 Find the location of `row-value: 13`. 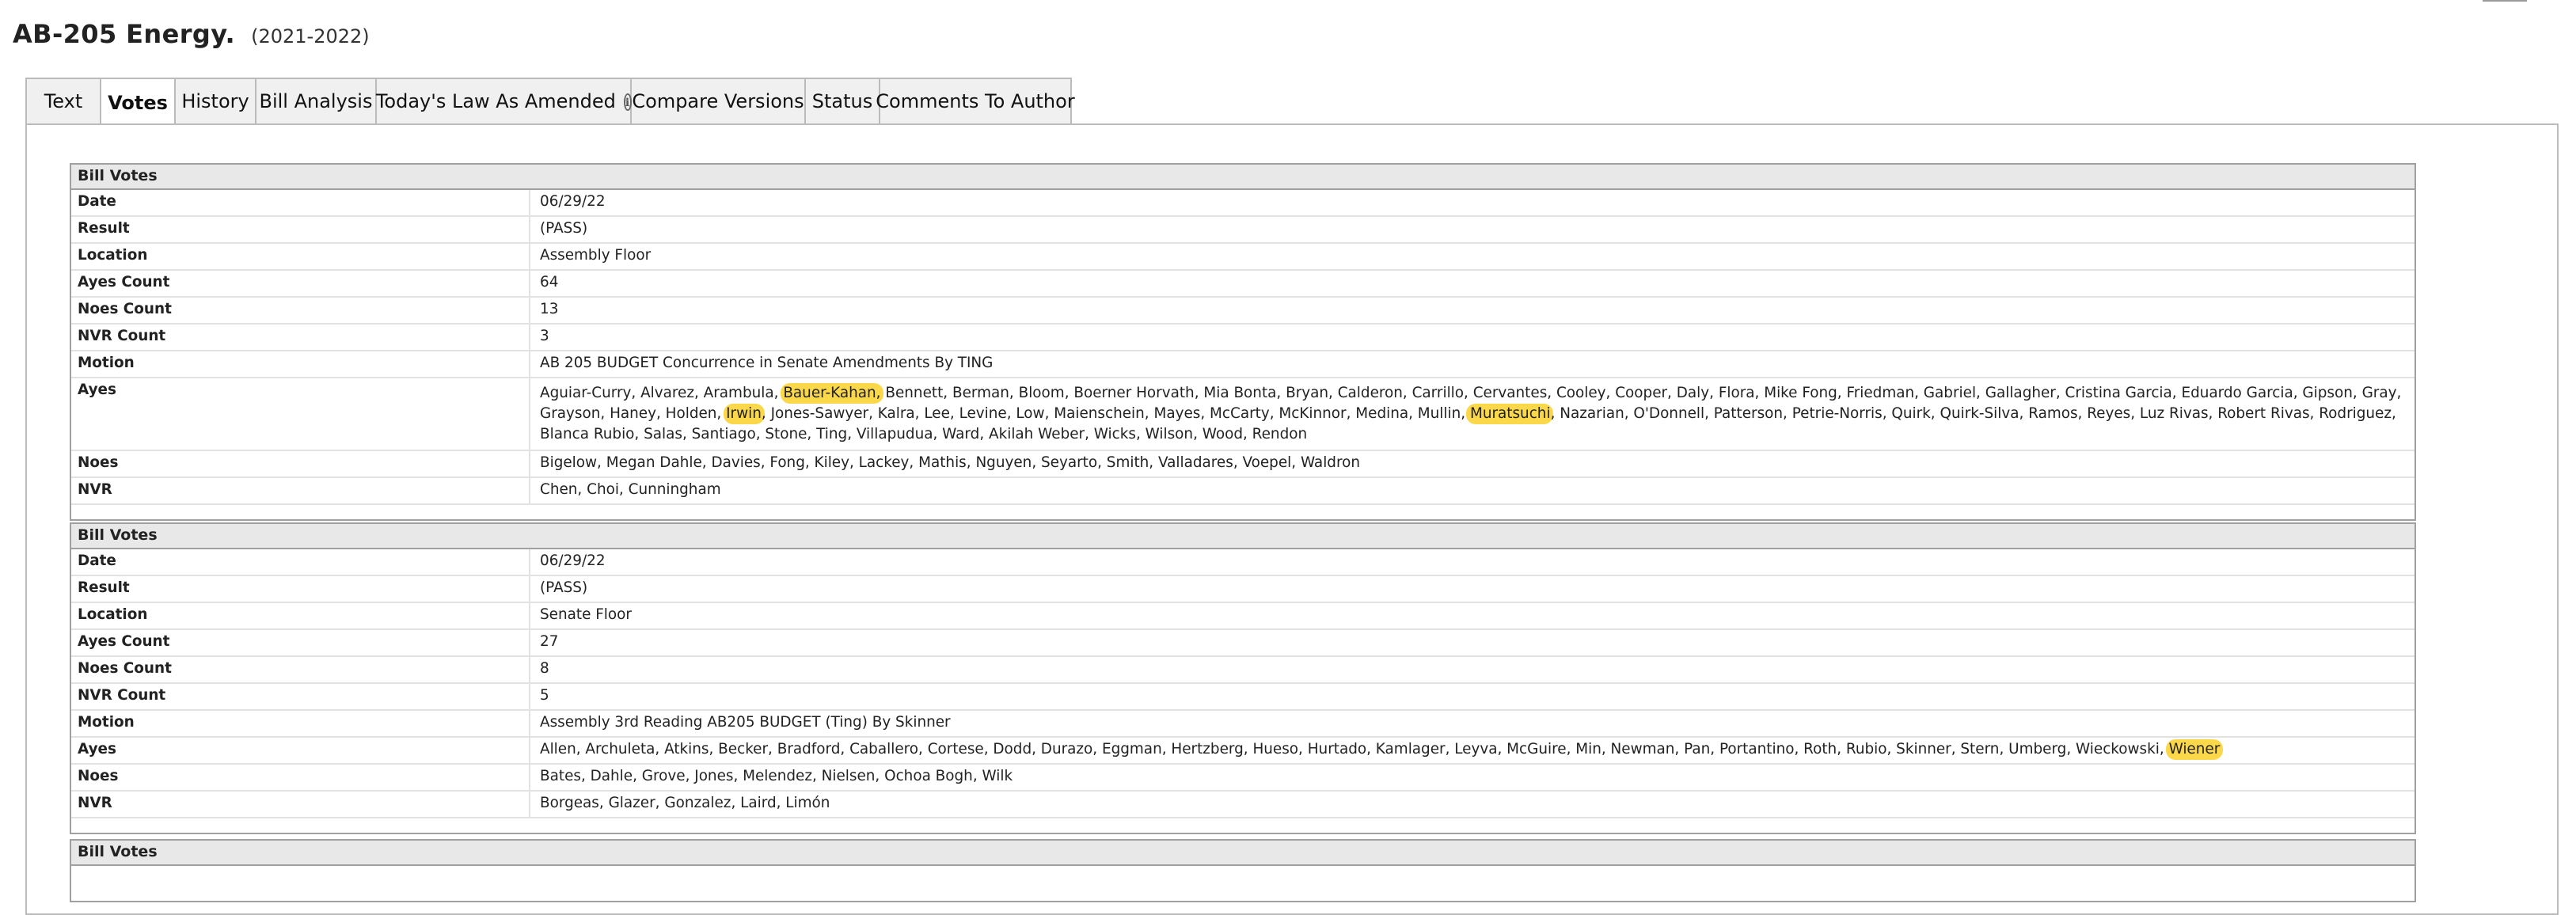

row-value: 13 is located at coordinates (549, 309).